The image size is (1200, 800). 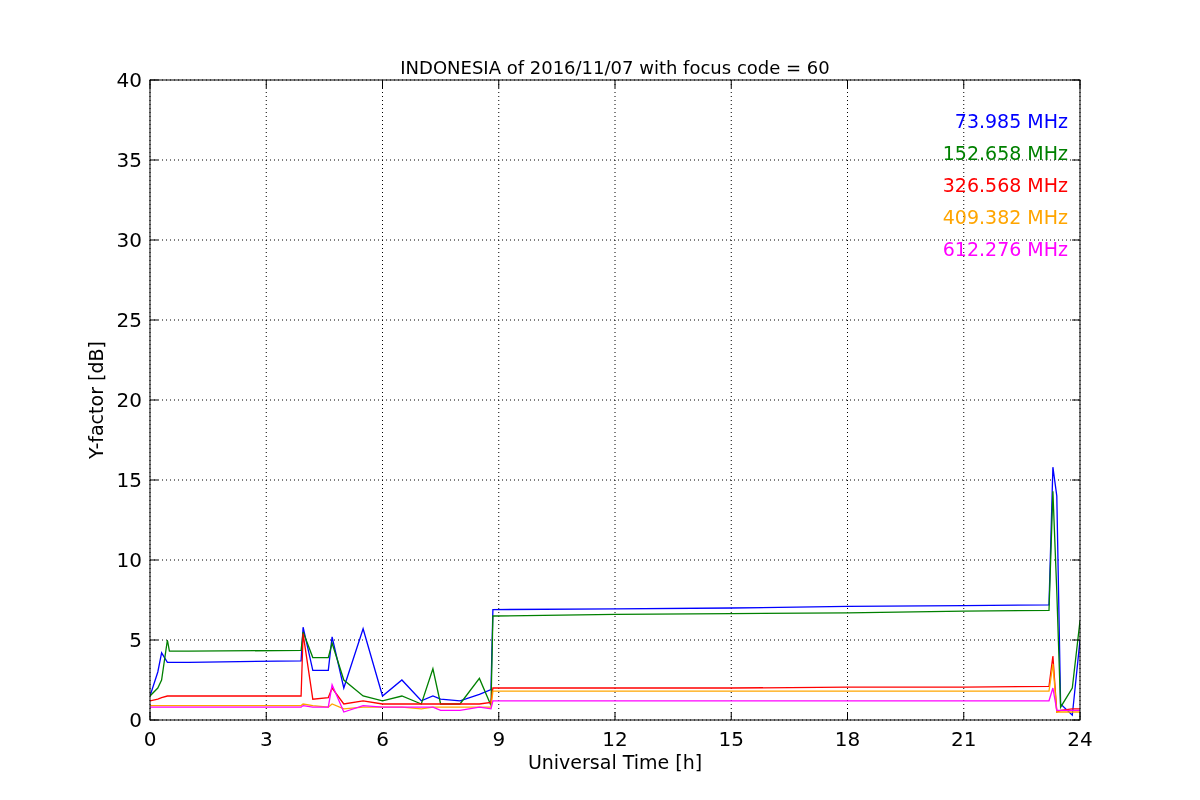 What do you see at coordinates (382, 739) in the screenshot?
I see `tick-label: 6` at bounding box center [382, 739].